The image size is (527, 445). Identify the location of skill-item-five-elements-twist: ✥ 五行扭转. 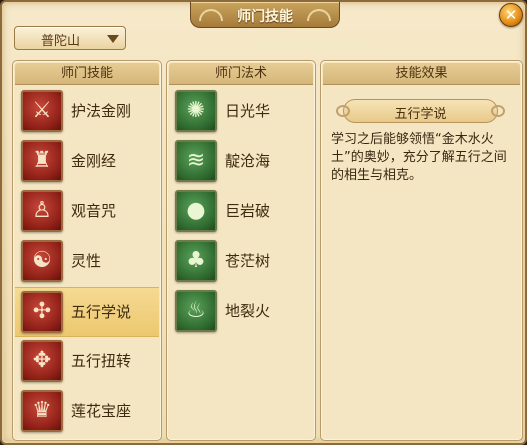
(87, 362).